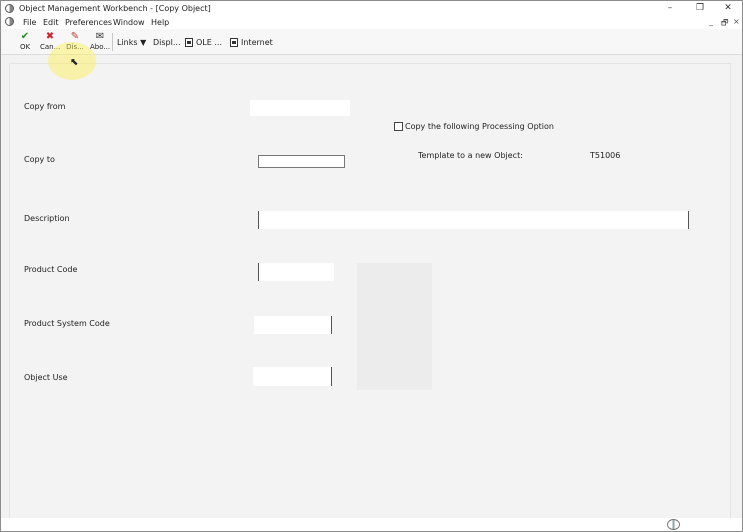 The image size is (743, 532). What do you see at coordinates (51, 22) in the screenshot?
I see `menu-edit: Edit` at bounding box center [51, 22].